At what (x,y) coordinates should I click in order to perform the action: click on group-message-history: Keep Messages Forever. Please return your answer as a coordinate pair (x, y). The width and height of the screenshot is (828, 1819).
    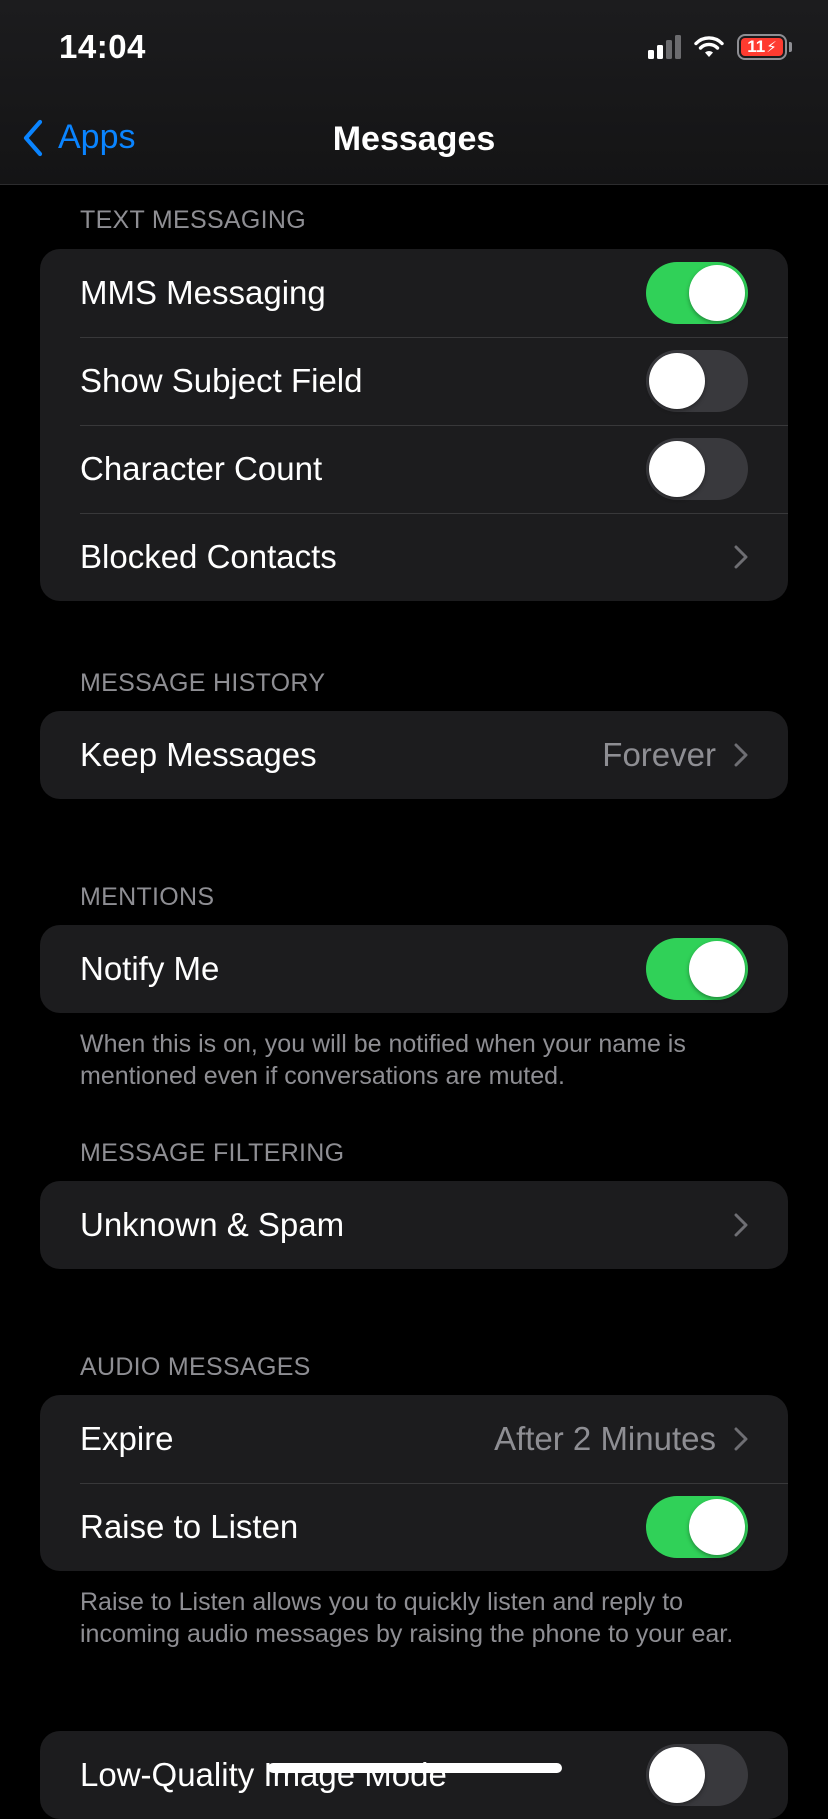
    Looking at the image, I should click on (414, 755).